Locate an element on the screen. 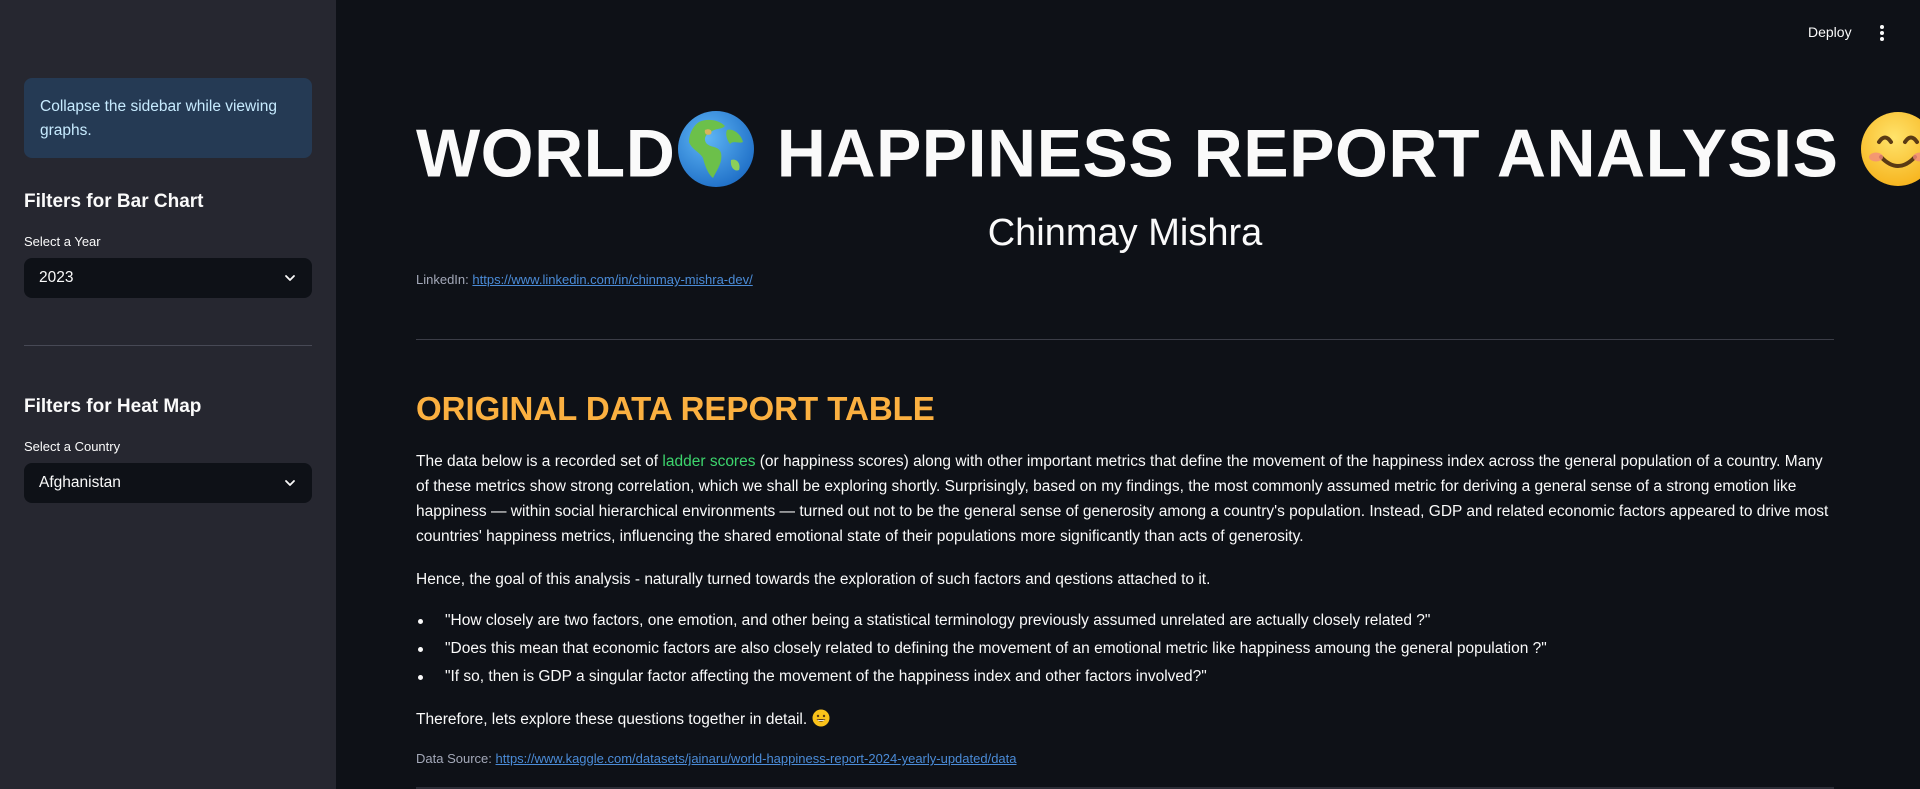 This screenshot has height=789, width=1920. title-right: HAPPINESS REPORT ANALYSIS is located at coordinates (1307, 153).